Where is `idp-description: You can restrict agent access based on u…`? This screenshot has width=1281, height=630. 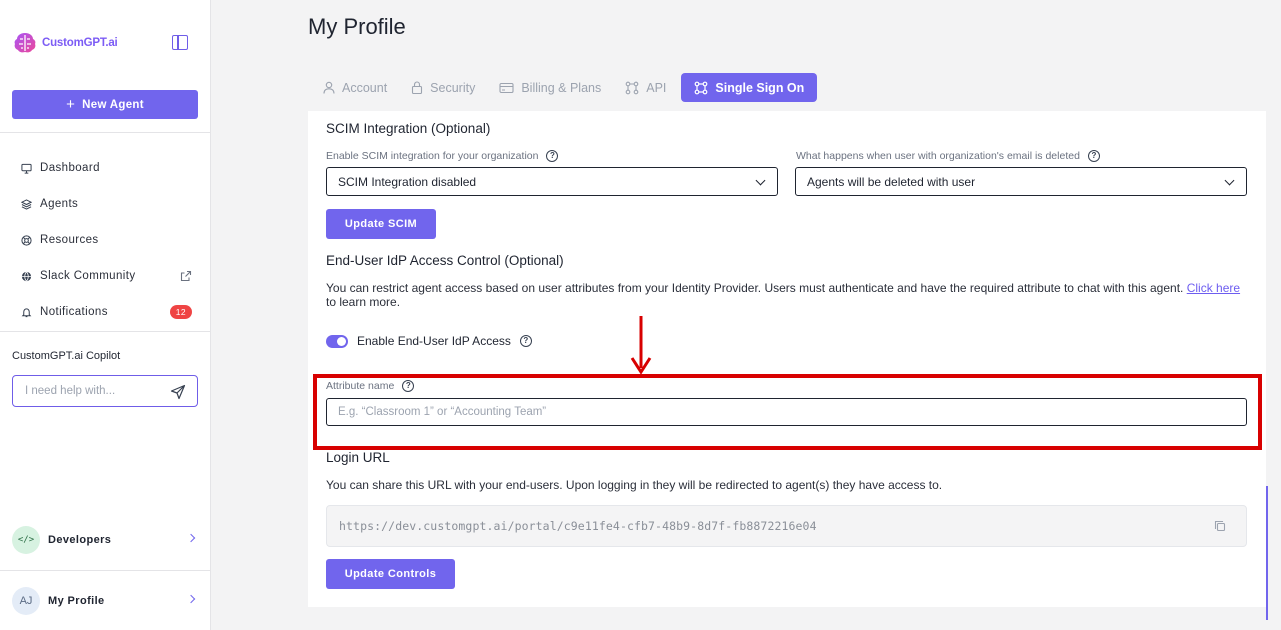 idp-description: You can restrict agent access based on u… is located at coordinates (786, 295).